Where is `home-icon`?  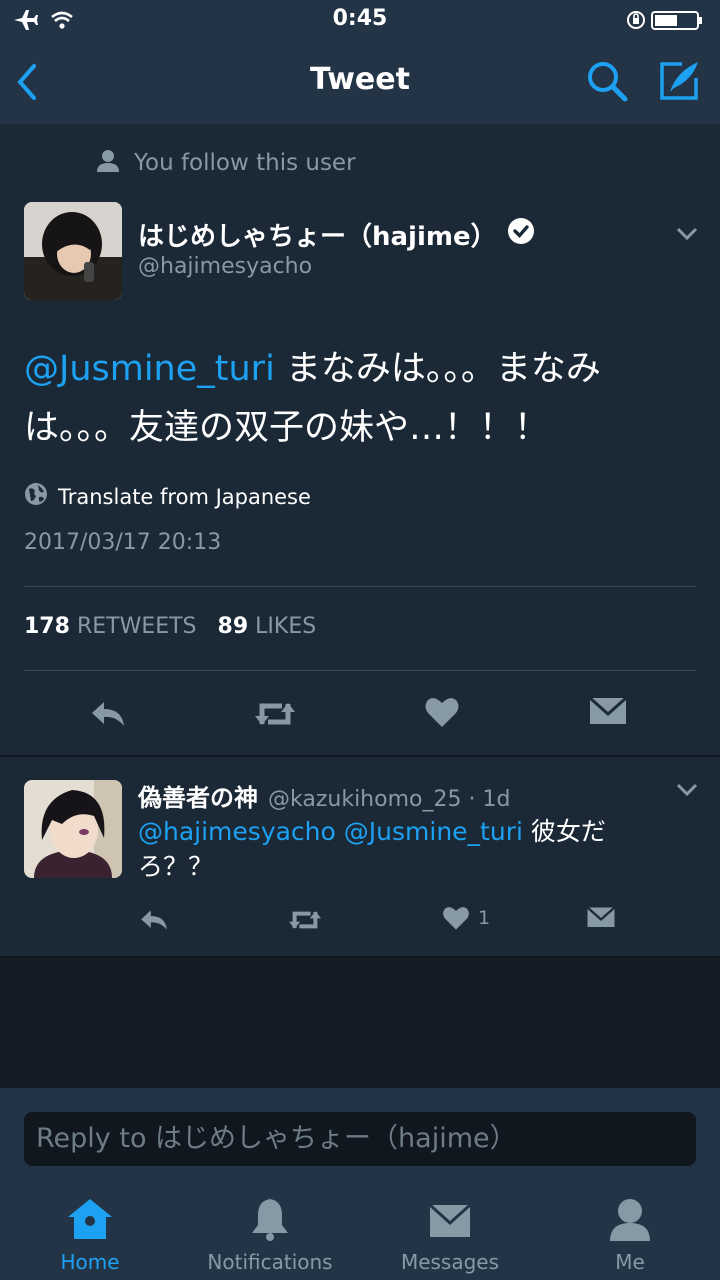 home-icon is located at coordinates (90, 1221).